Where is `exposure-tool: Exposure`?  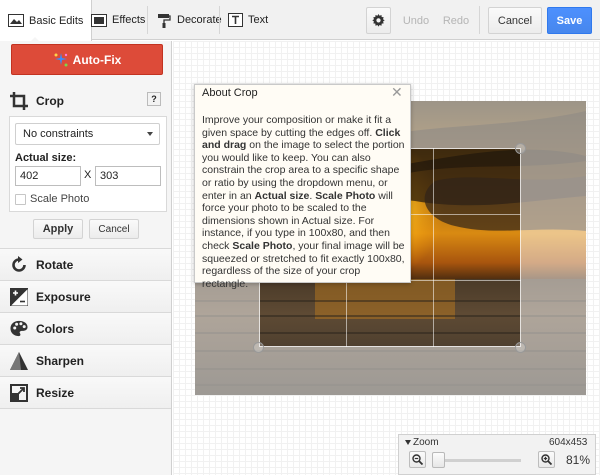 exposure-tool: Exposure is located at coordinates (85, 296).